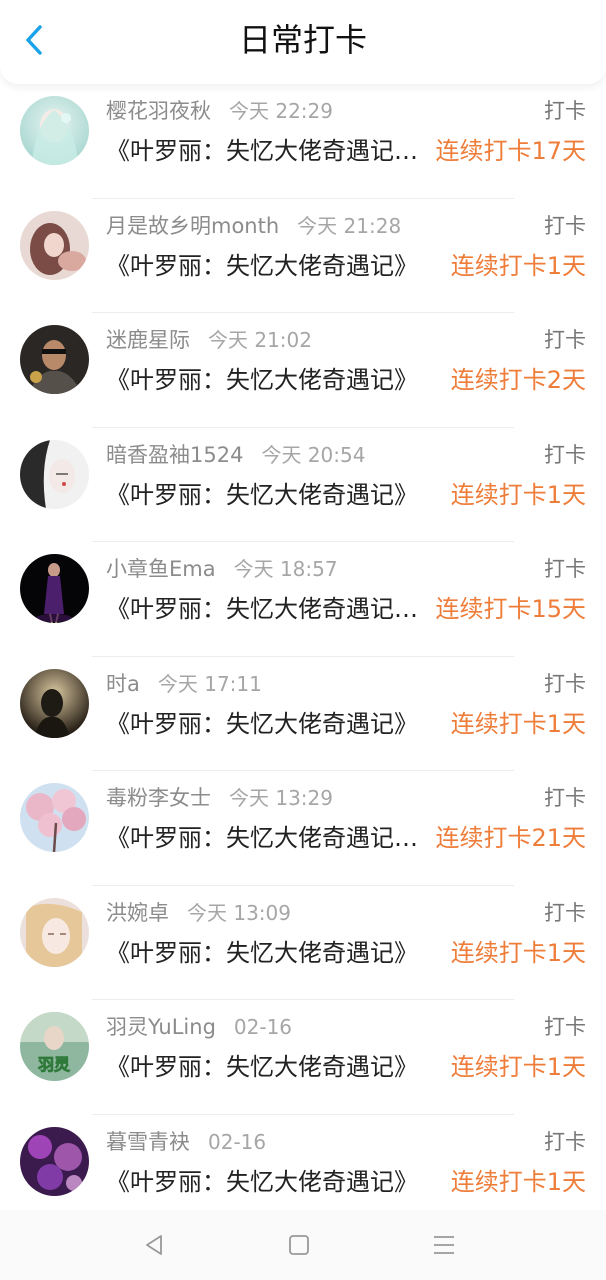  I want to click on checkin-time: 今天 21:28, so click(349, 225).